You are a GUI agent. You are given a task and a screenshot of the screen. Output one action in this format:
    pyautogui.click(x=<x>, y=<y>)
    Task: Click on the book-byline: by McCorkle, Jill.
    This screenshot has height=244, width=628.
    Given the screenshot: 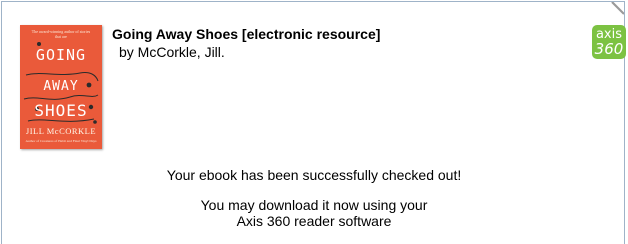 What is the action you would take?
    pyautogui.click(x=172, y=52)
    